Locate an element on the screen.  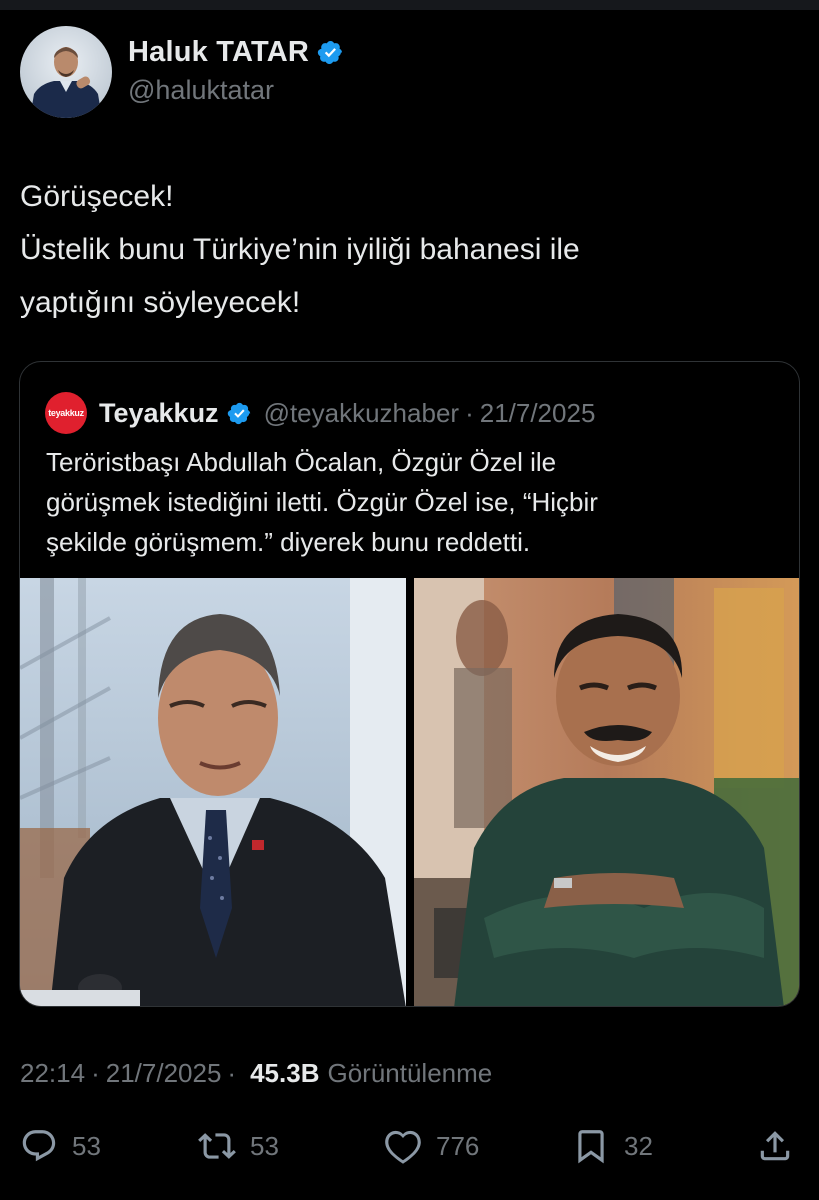
reply-count: 53 is located at coordinates (86, 1145).